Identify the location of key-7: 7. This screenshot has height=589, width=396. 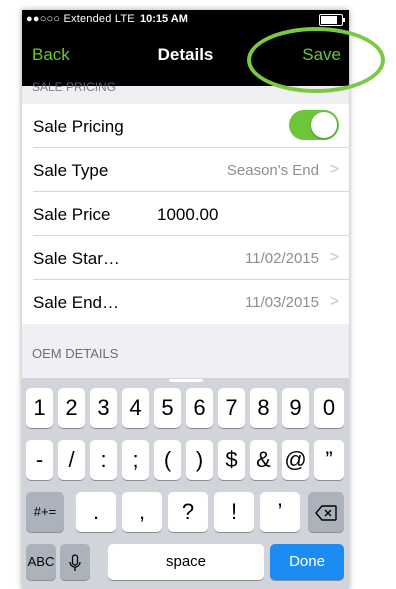
(231, 408).